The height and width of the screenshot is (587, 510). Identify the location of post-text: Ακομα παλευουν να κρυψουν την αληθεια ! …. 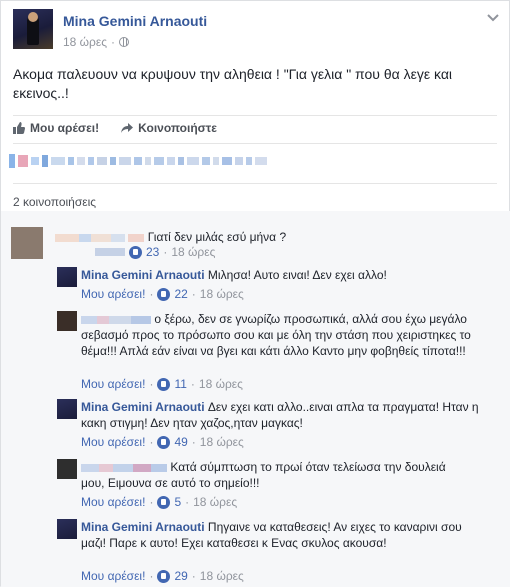
(233, 83).